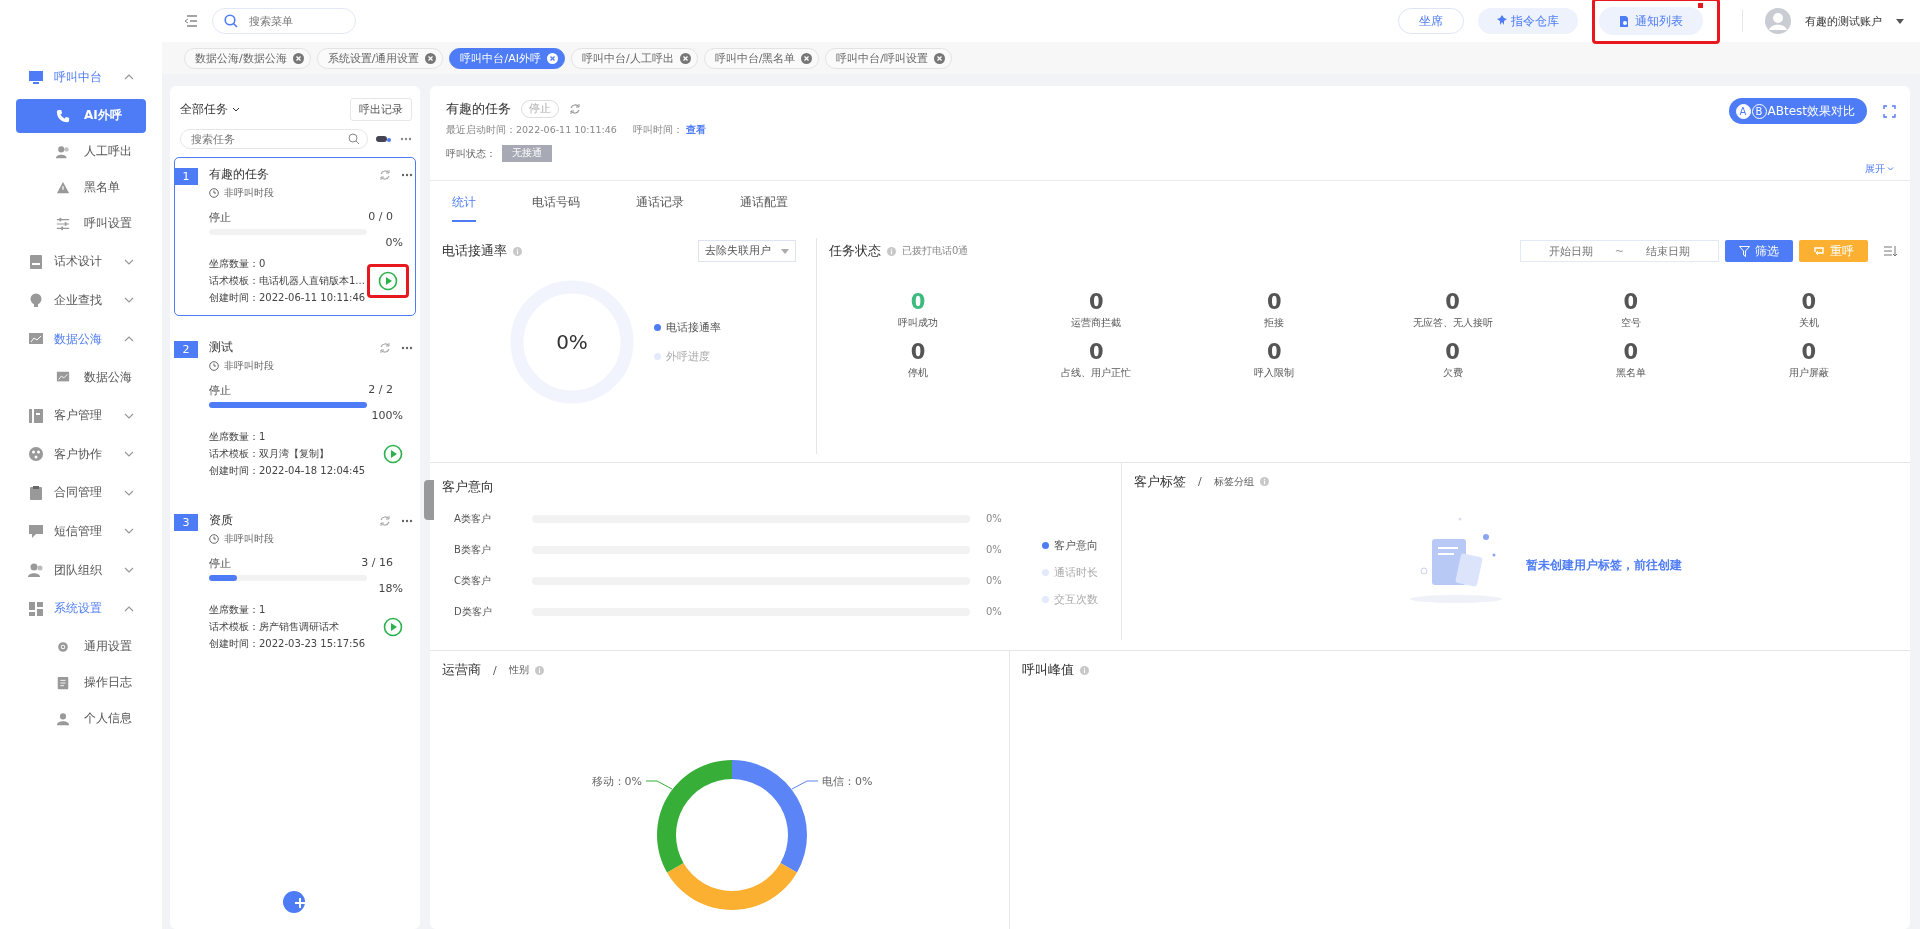 Image resolution: width=1920 pixels, height=929 pixels. I want to click on task-filter-dropdown: 全部任务, so click(210, 109).